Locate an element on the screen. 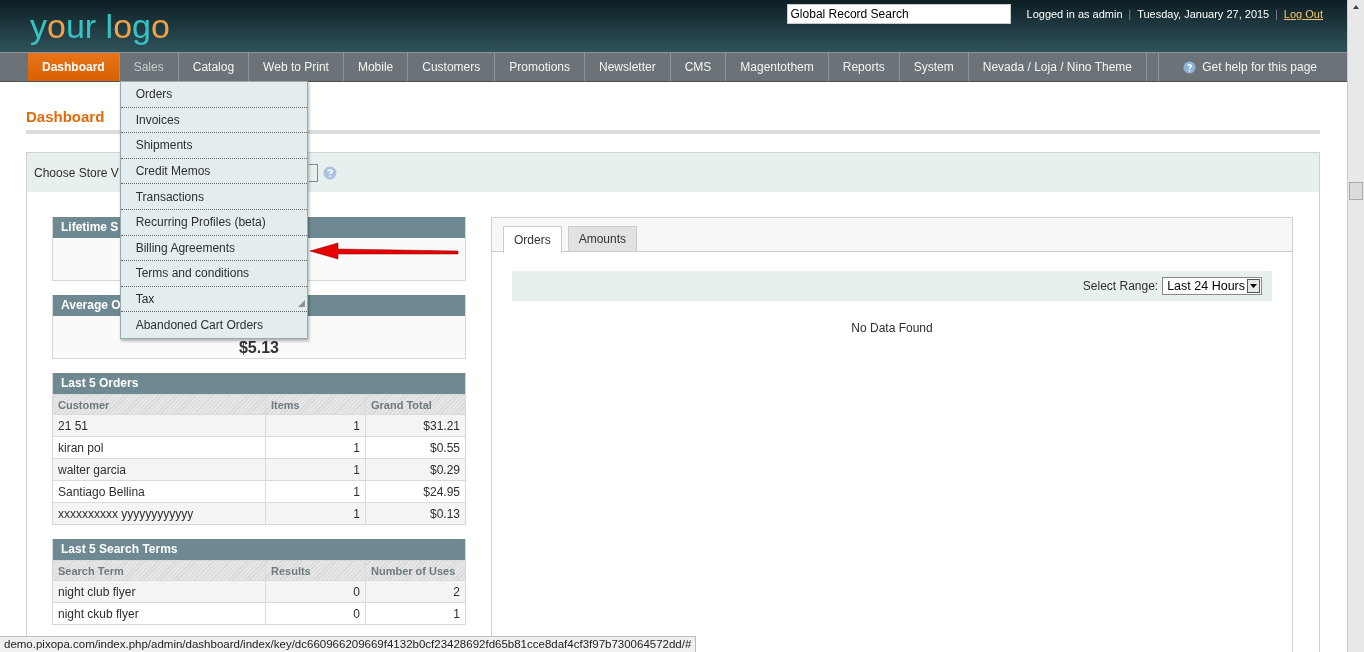 Image resolution: width=1364 pixels, height=652 pixels. nav-item: Mobile is located at coordinates (376, 67).